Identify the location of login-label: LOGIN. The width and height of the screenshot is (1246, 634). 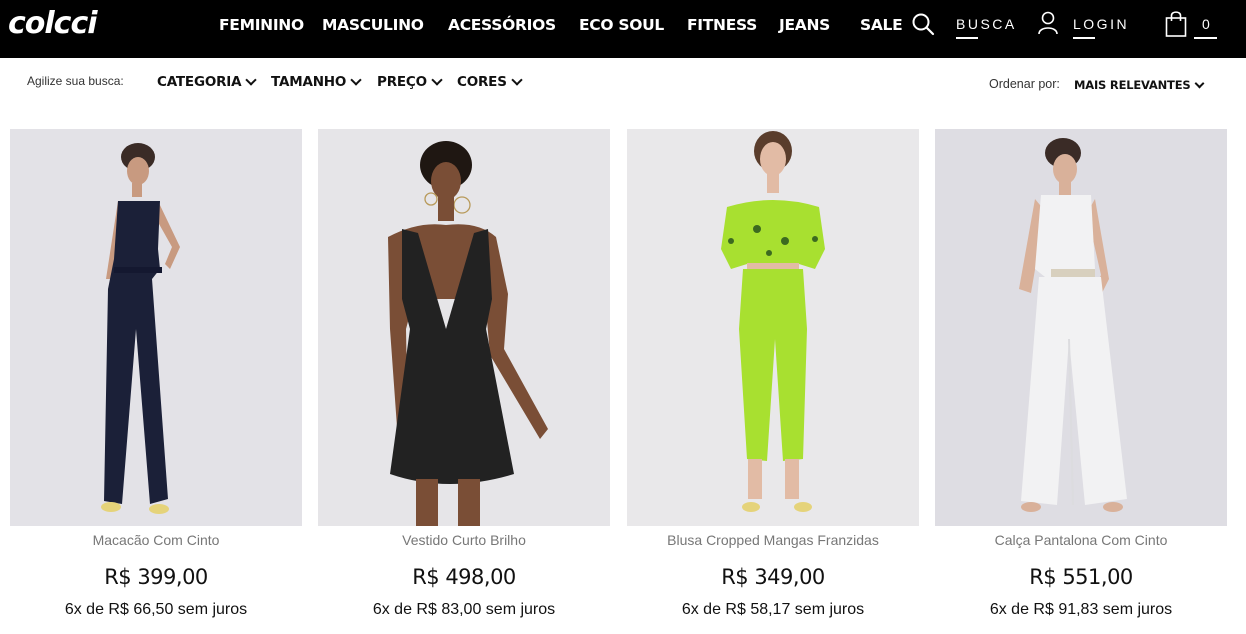
(1101, 24).